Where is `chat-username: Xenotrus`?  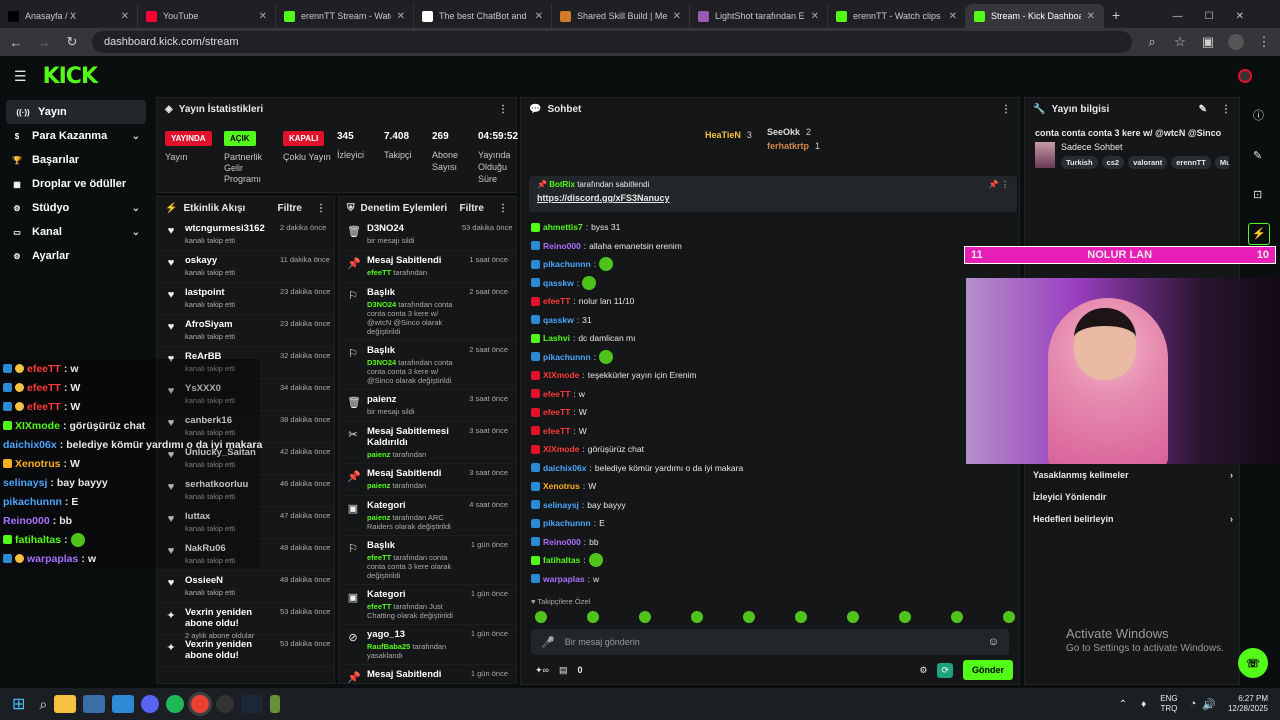 chat-username: Xenotrus is located at coordinates (561, 486).